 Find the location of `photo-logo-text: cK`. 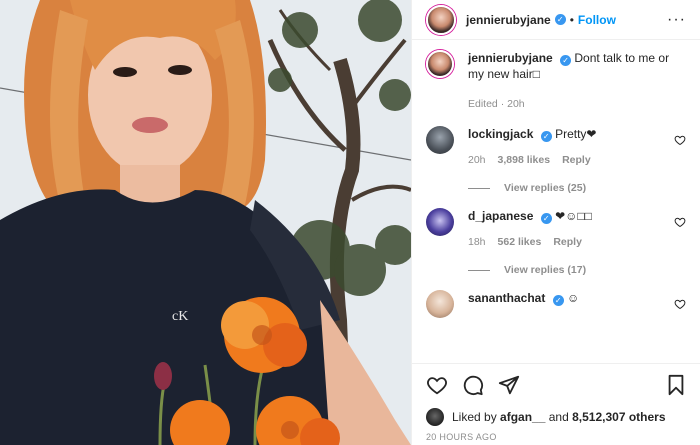

photo-logo-text: cK is located at coordinates (180, 316).